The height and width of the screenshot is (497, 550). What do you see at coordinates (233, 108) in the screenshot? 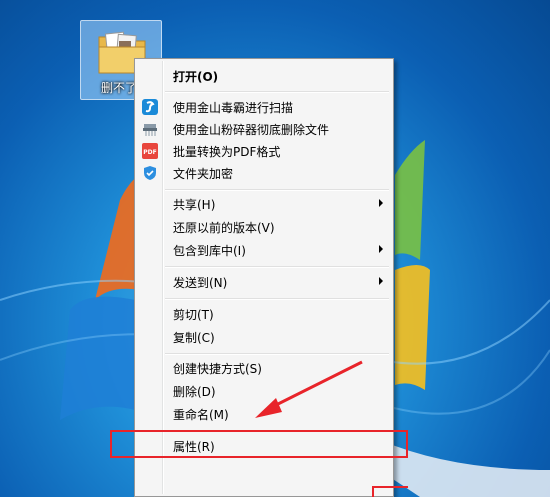
I see `menu-item-kingsoft-scan-label: 使用金山毒霸进行扫描` at bounding box center [233, 108].